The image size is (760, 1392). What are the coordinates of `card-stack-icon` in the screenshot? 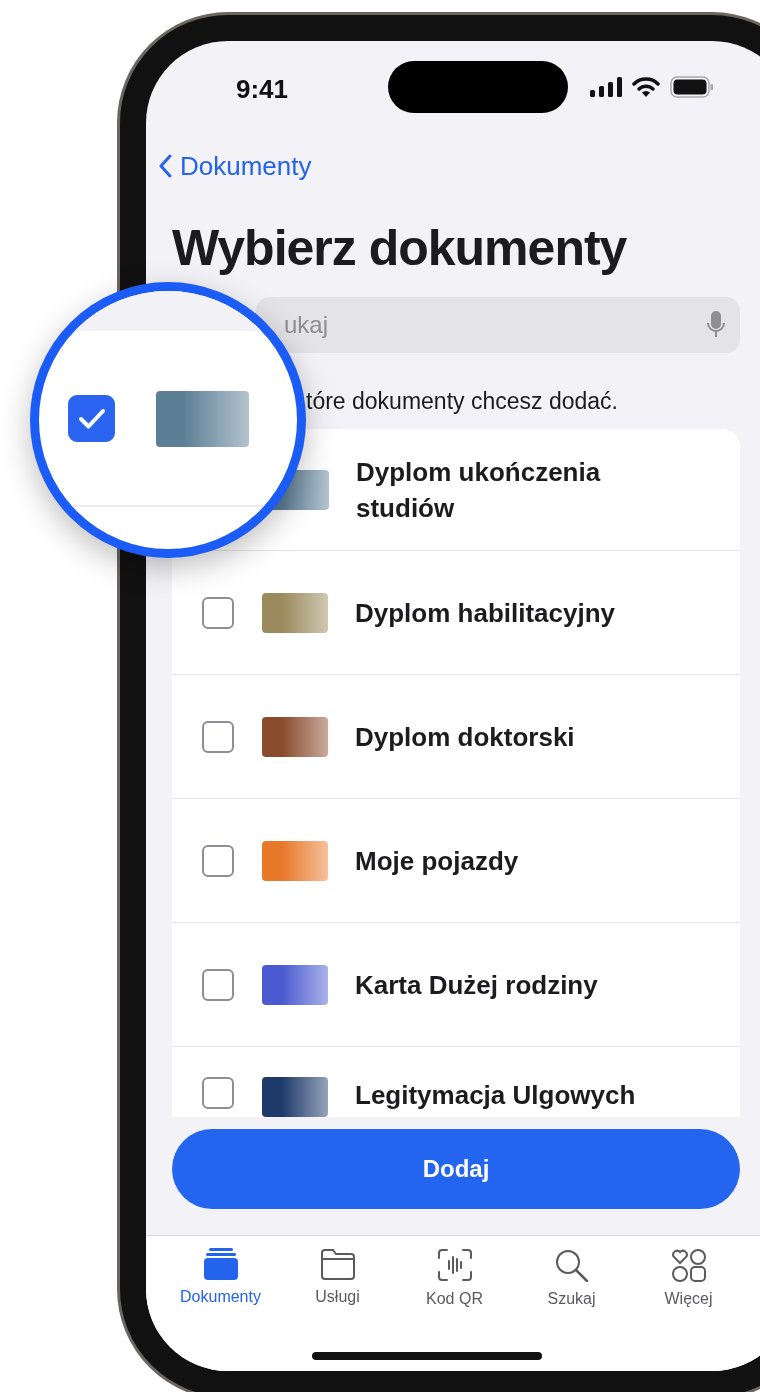 It's located at (220, 1264).